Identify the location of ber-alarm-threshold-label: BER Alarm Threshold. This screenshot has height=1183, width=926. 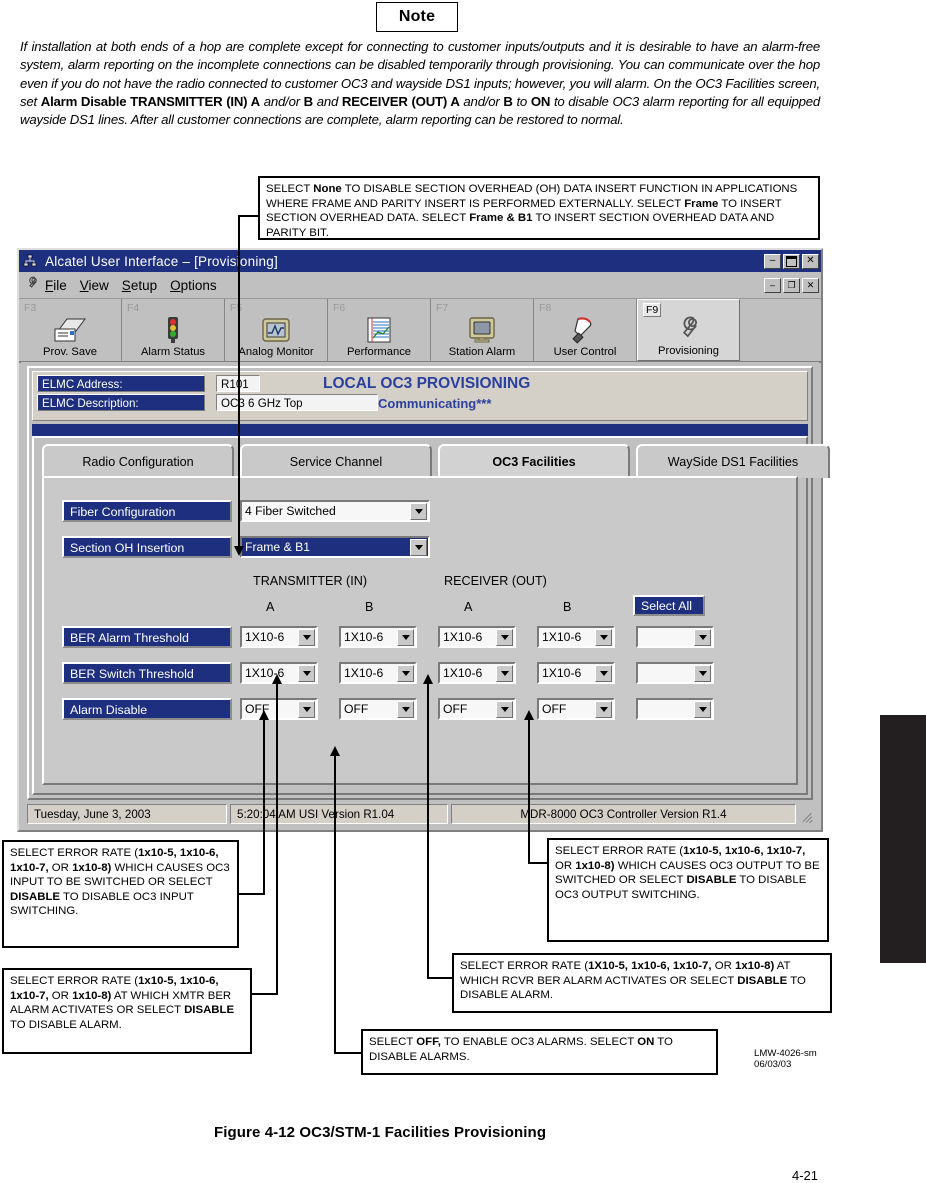
(147, 637).